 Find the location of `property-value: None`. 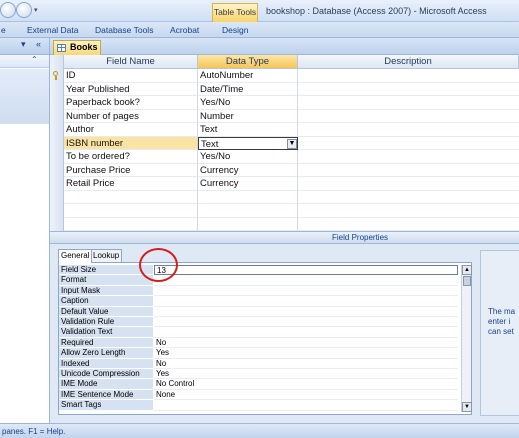

property-value: None is located at coordinates (306, 395).